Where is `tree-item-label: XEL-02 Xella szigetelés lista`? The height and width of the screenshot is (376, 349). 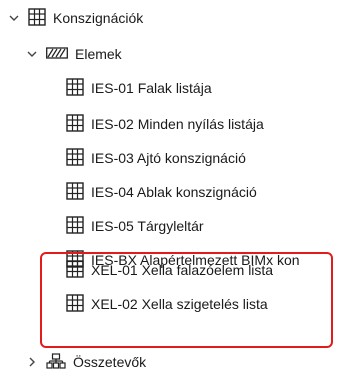 tree-item-label: XEL-02 Xella szigetelés lista is located at coordinates (179, 304).